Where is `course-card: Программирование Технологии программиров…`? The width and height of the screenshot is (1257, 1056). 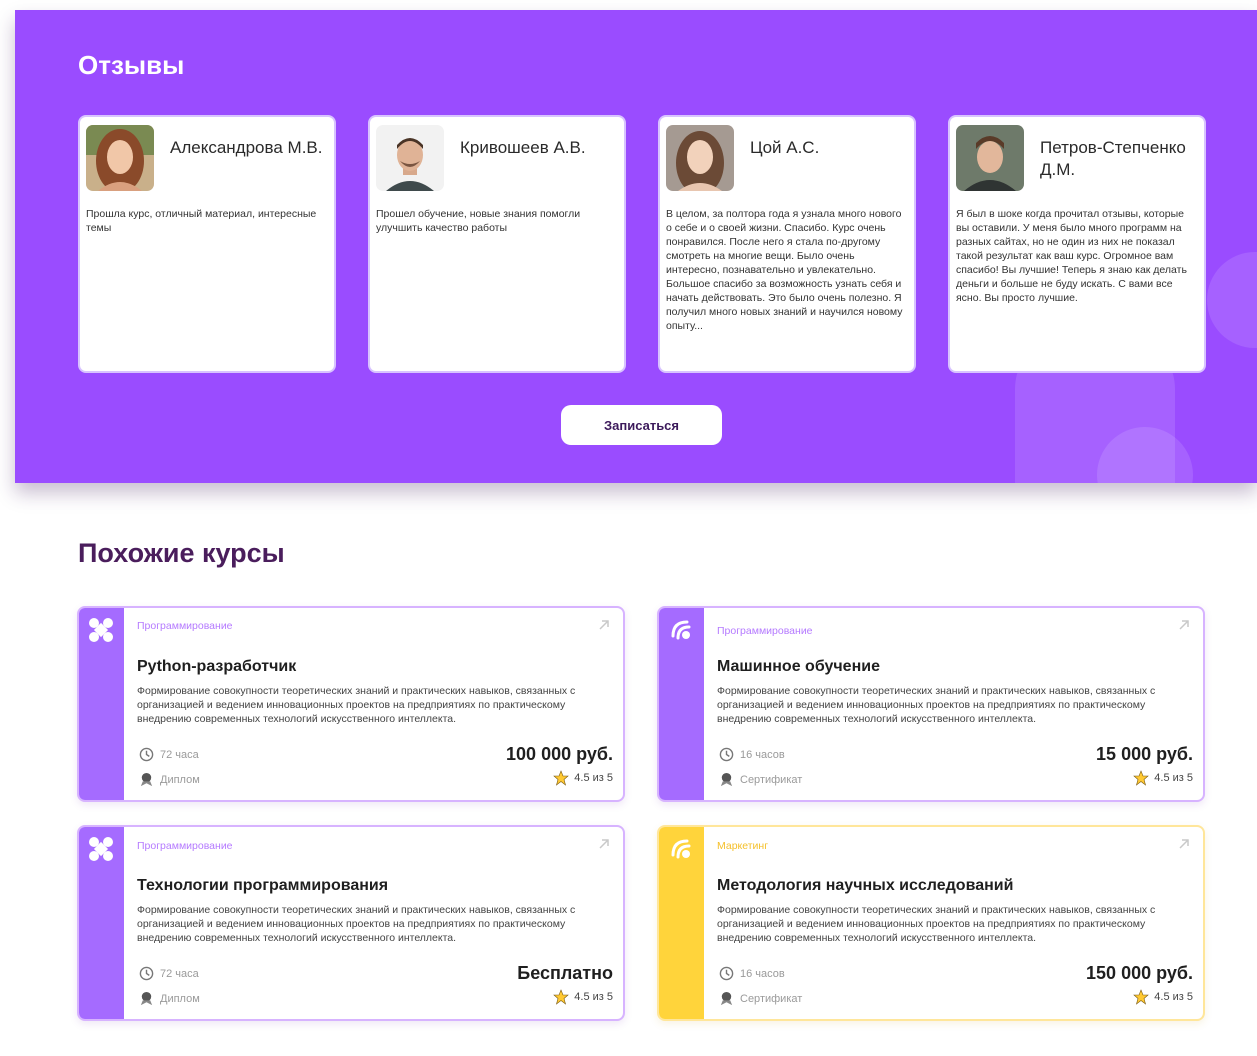 course-card: Программирование Технологии программиров… is located at coordinates (351, 923).